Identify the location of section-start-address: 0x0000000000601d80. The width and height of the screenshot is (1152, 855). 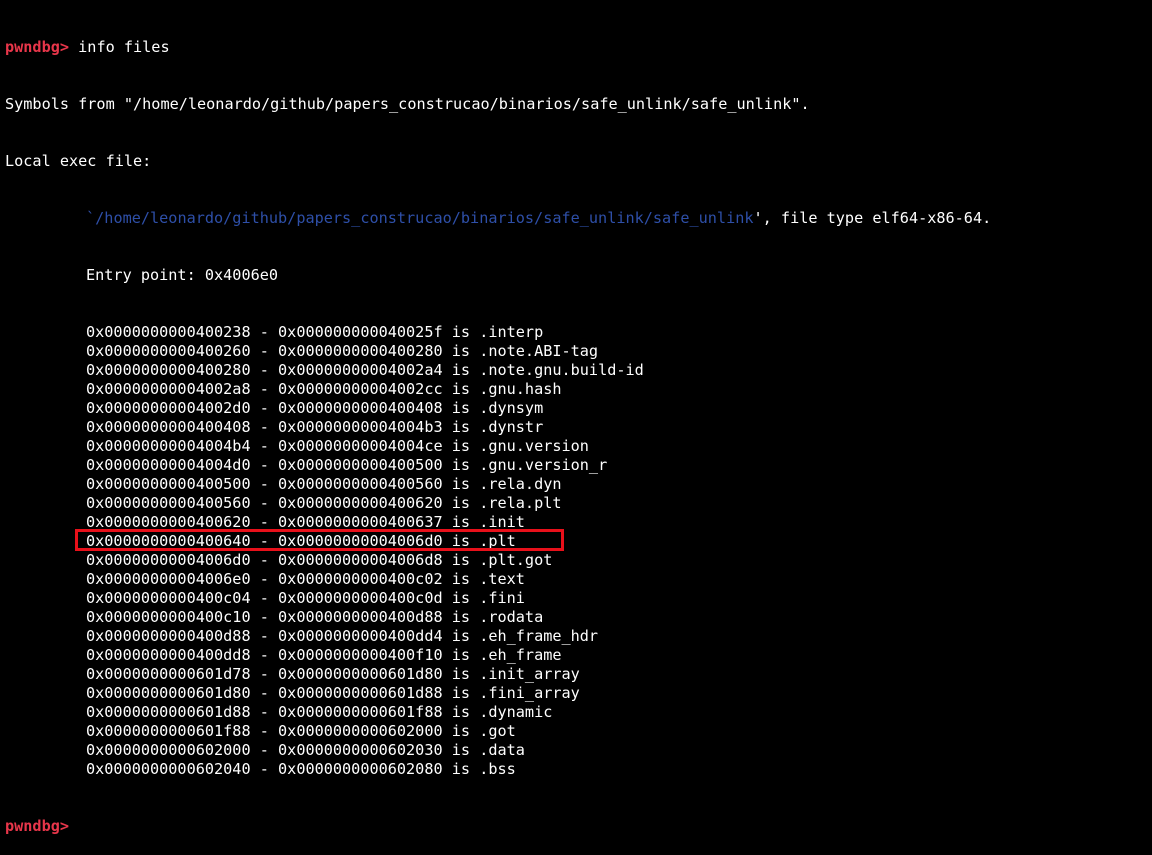
(168, 693).